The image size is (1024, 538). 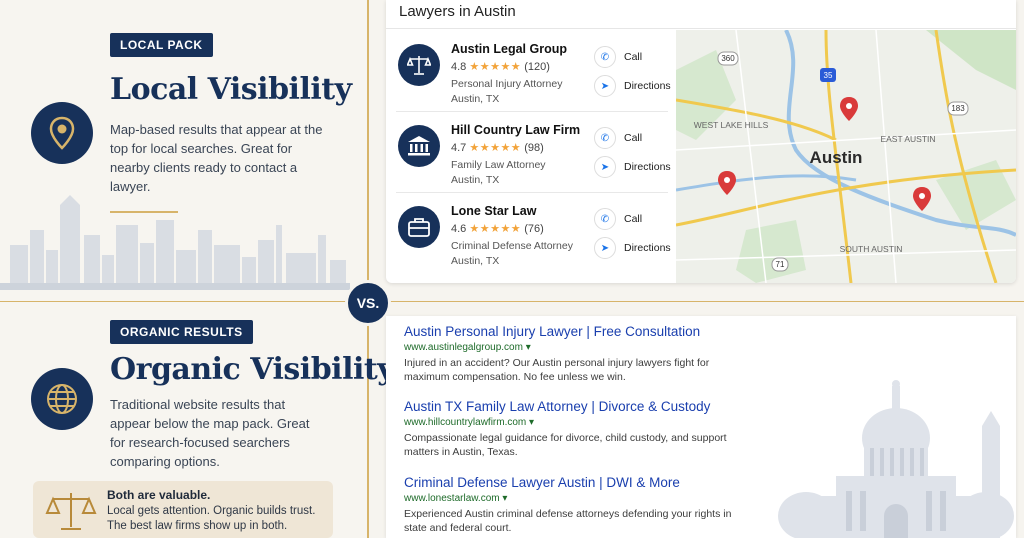 I want to click on map-label-west-lake-hills: WEST LAKE HILLS, so click(x=731, y=125).